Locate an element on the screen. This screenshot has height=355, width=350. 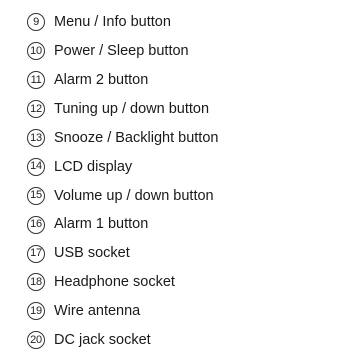
legend-item-label: DC jack socket is located at coordinates (102, 339).